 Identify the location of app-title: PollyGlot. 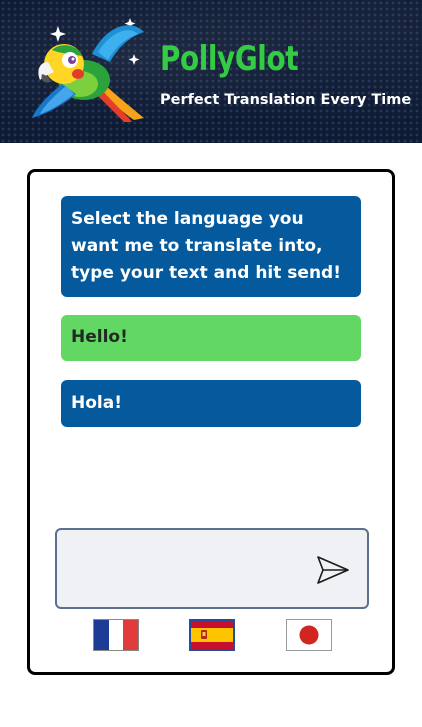
(229, 59).